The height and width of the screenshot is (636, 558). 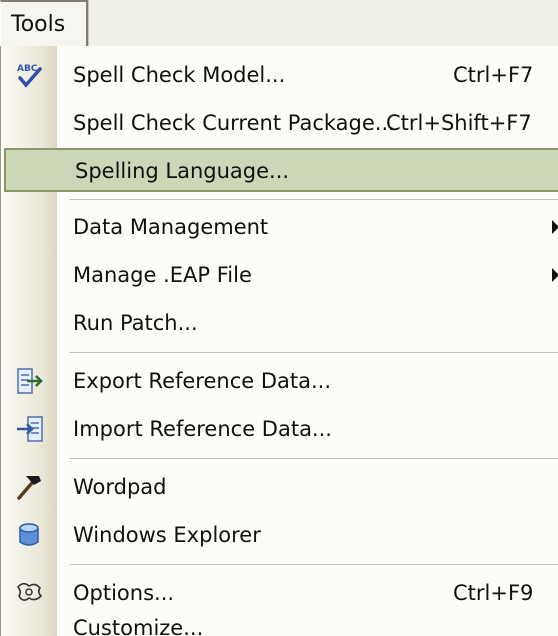 What do you see at coordinates (279, 536) in the screenshot?
I see `menu-item-windows-explorer: Windows Explorer` at bounding box center [279, 536].